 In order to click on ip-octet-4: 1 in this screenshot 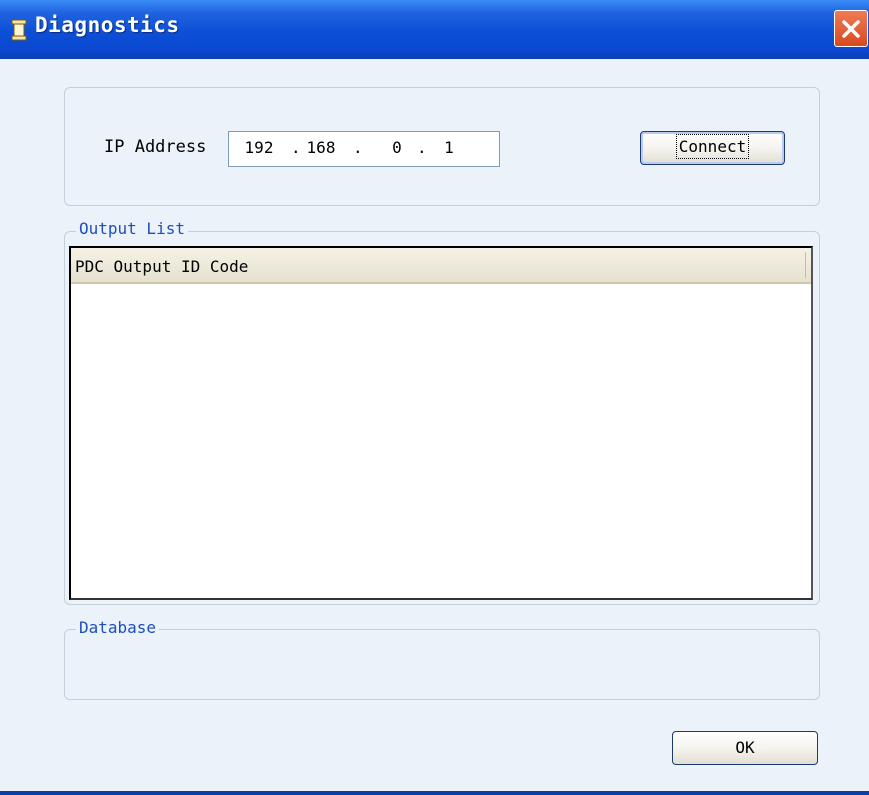, I will do `click(449, 147)`.